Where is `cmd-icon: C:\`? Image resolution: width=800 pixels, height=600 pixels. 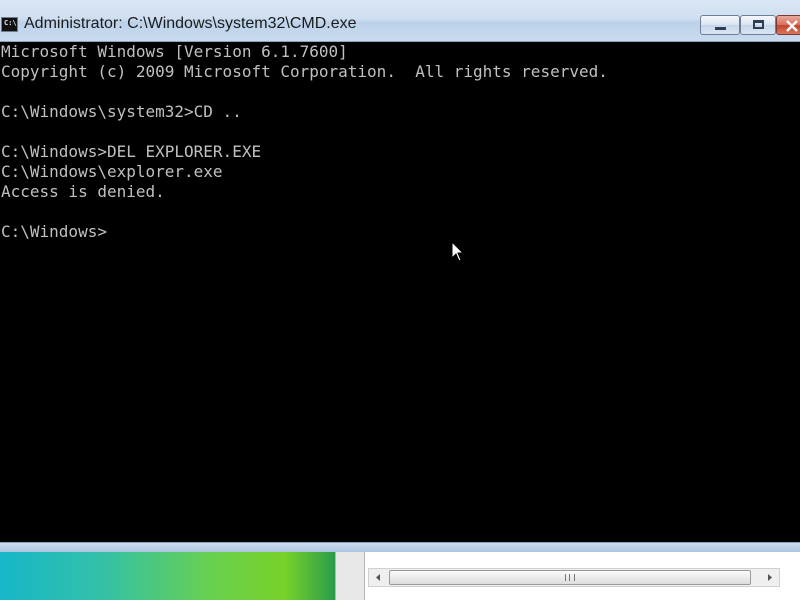 cmd-icon: C:\ is located at coordinates (9, 24).